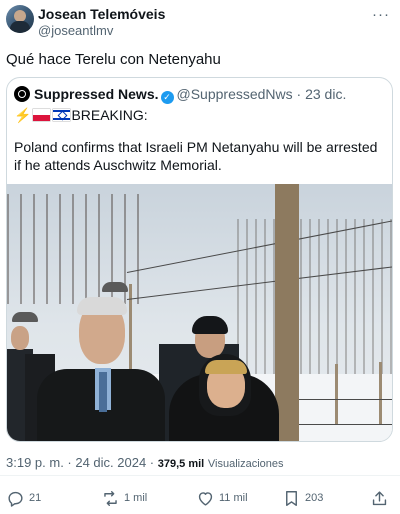  What do you see at coordinates (302, 498) in the screenshot?
I see `bookmark-button: 203` at bounding box center [302, 498].